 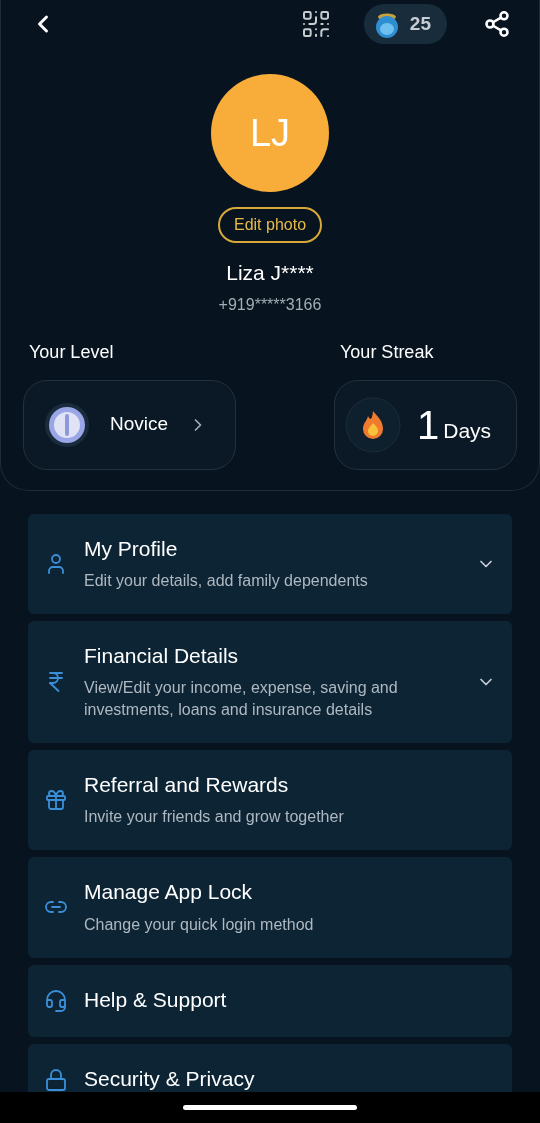 What do you see at coordinates (373, 424) in the screenshot?
I see `flame-icon` at bounding box center [373, 424].